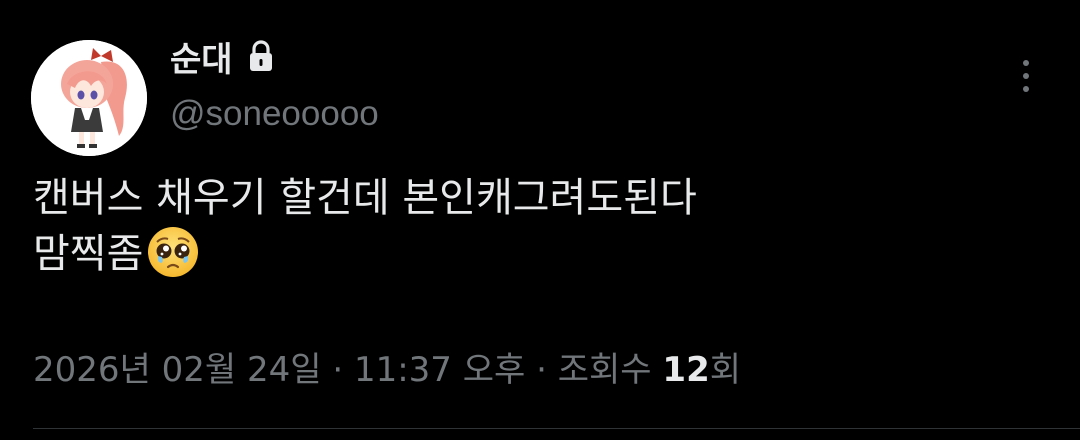  Describe the element at coordinates (538, 254) in the screenshot. I see `post-text-line-2: 맘찍좀` at that location.